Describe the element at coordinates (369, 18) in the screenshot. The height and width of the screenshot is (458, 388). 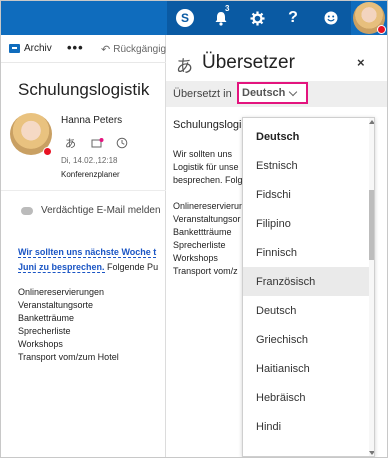
I see `account-avatar-button` at that location.